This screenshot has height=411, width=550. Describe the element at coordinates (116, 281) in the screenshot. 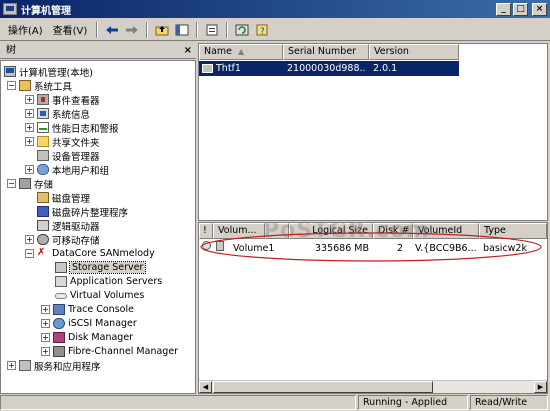

I see `tree-item-label: Application Servers` at that location.